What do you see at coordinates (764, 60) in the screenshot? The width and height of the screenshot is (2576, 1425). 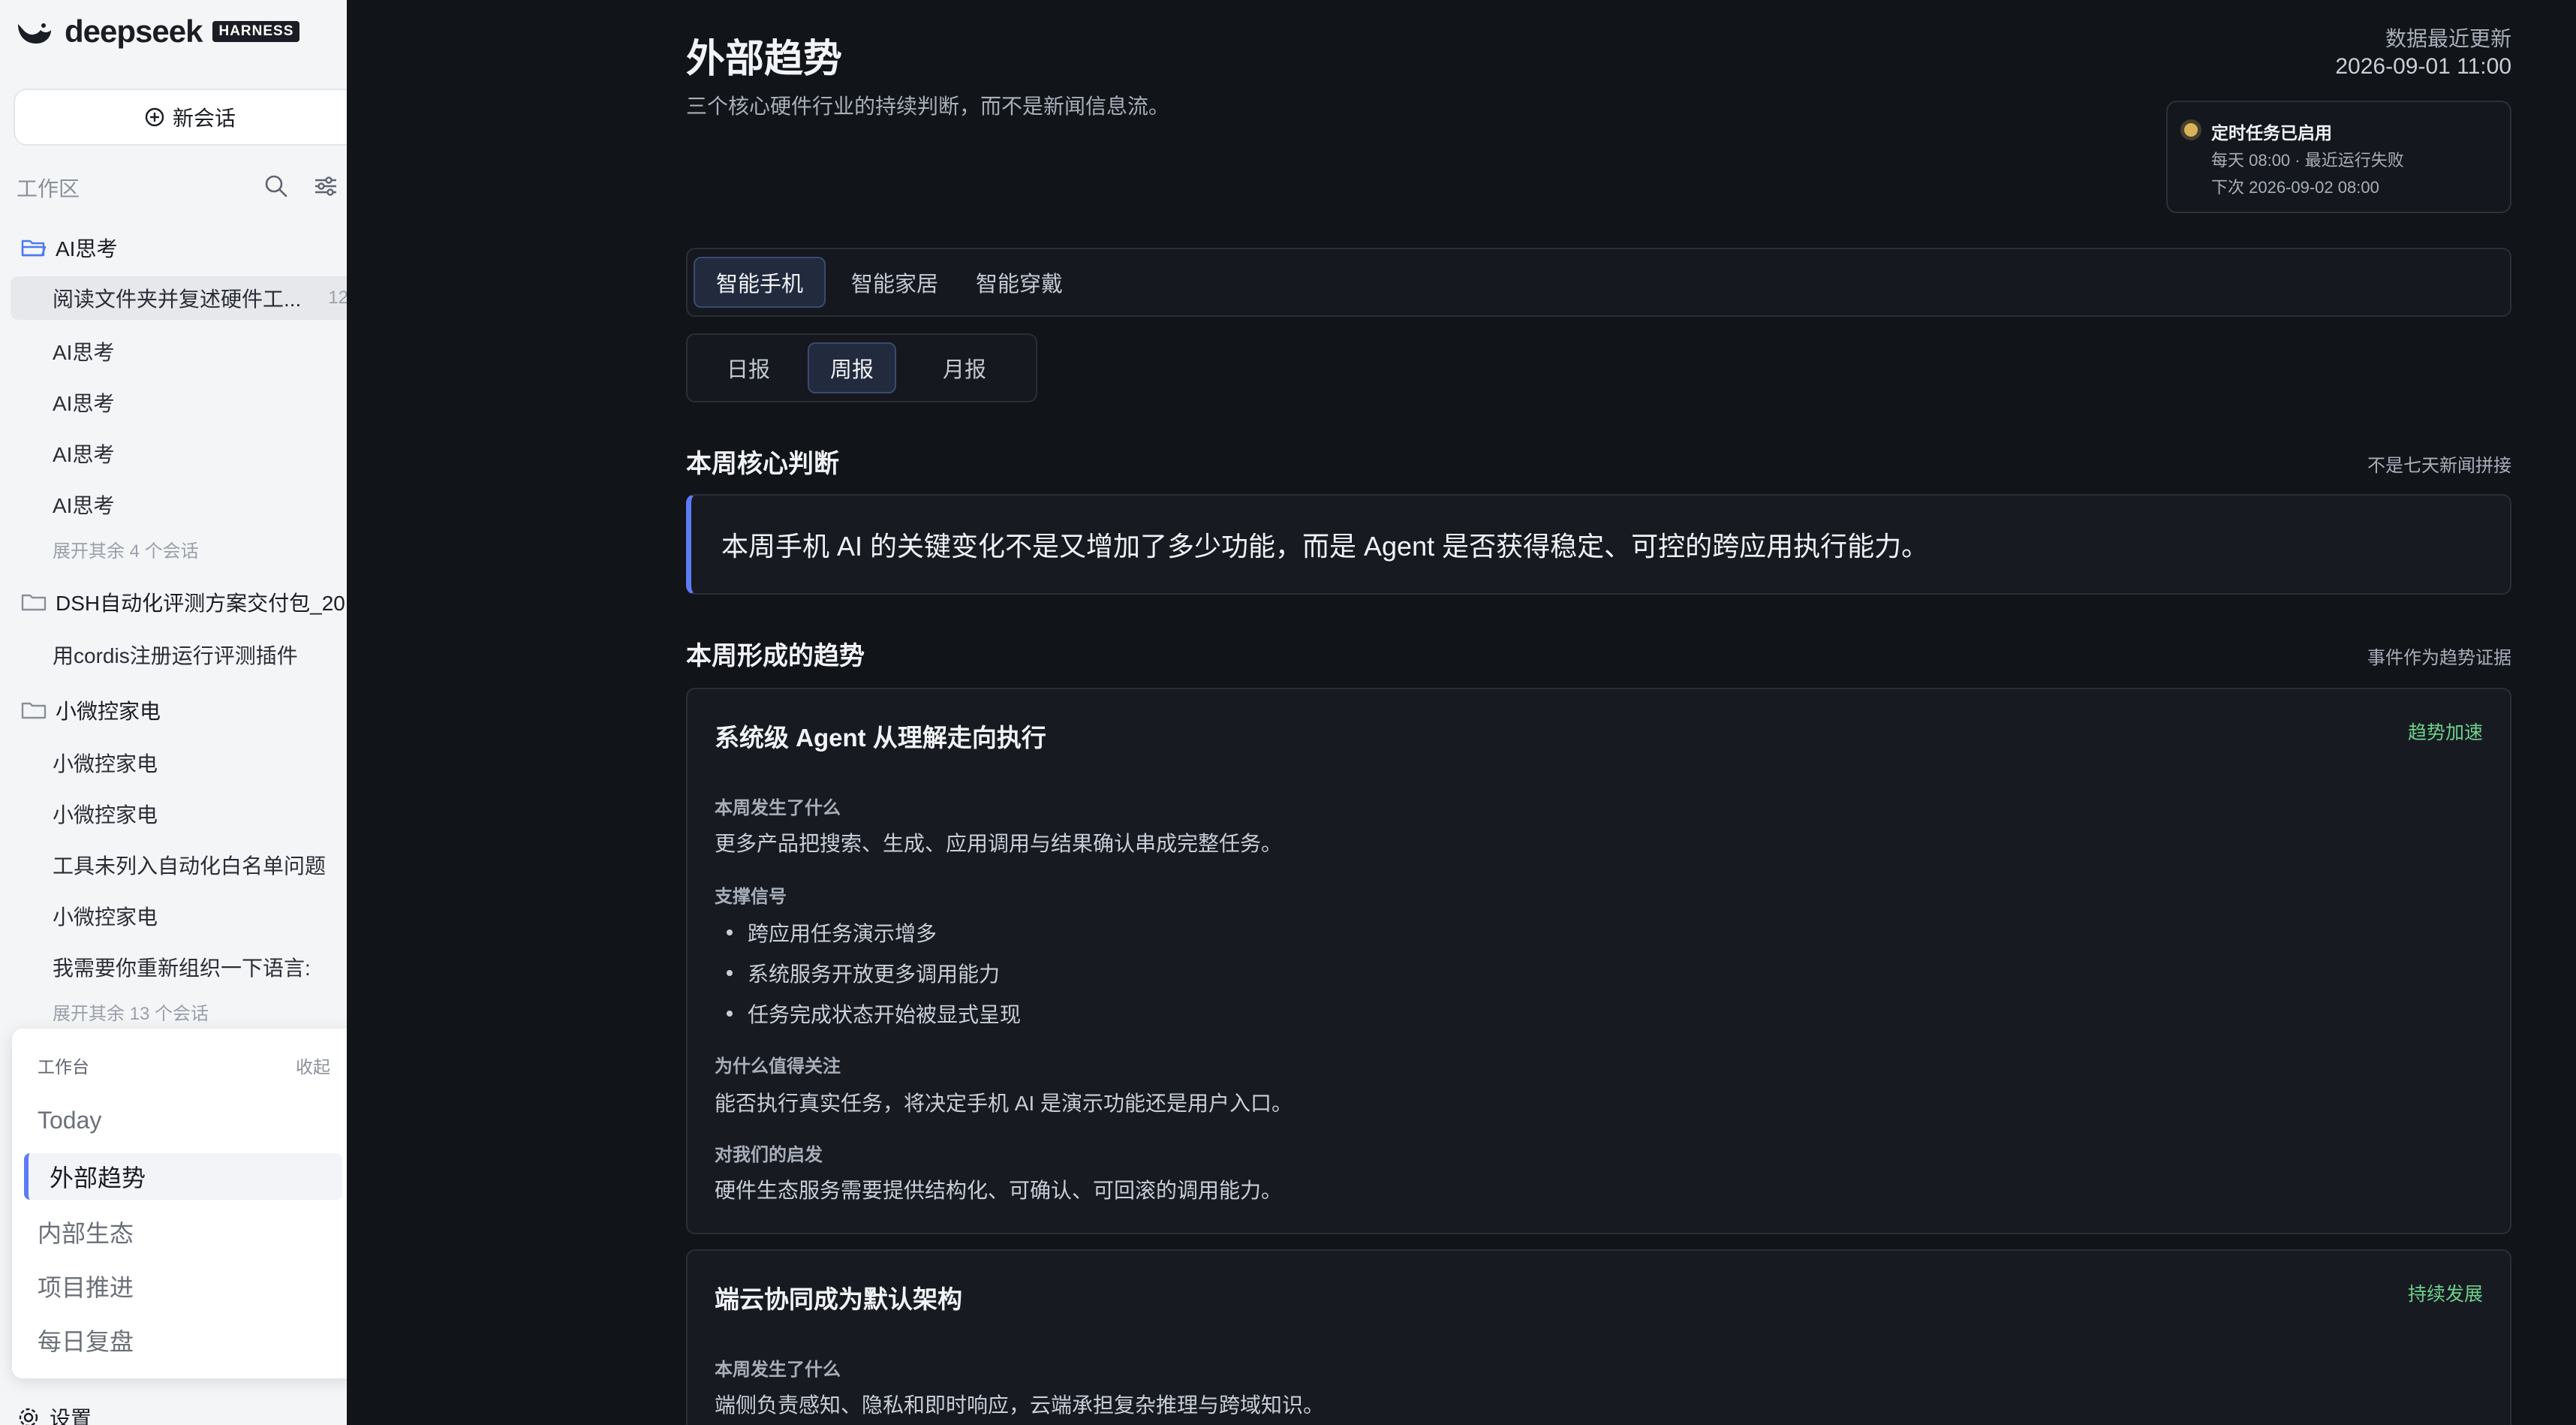 I see `page-title: 外部趋势` at bounding box center [764, 60].